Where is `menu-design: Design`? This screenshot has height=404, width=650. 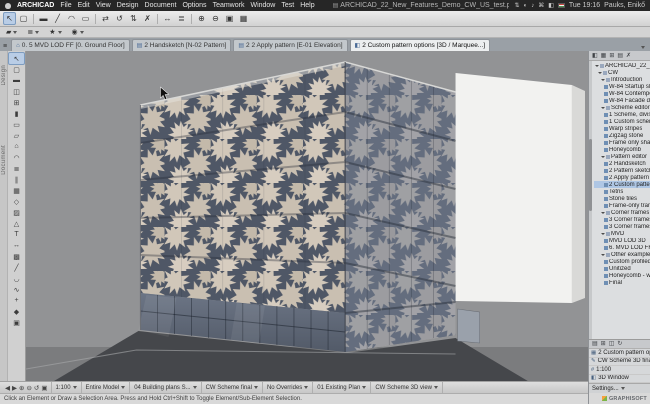
menu-design: Design is located at coordinates (128, 5).